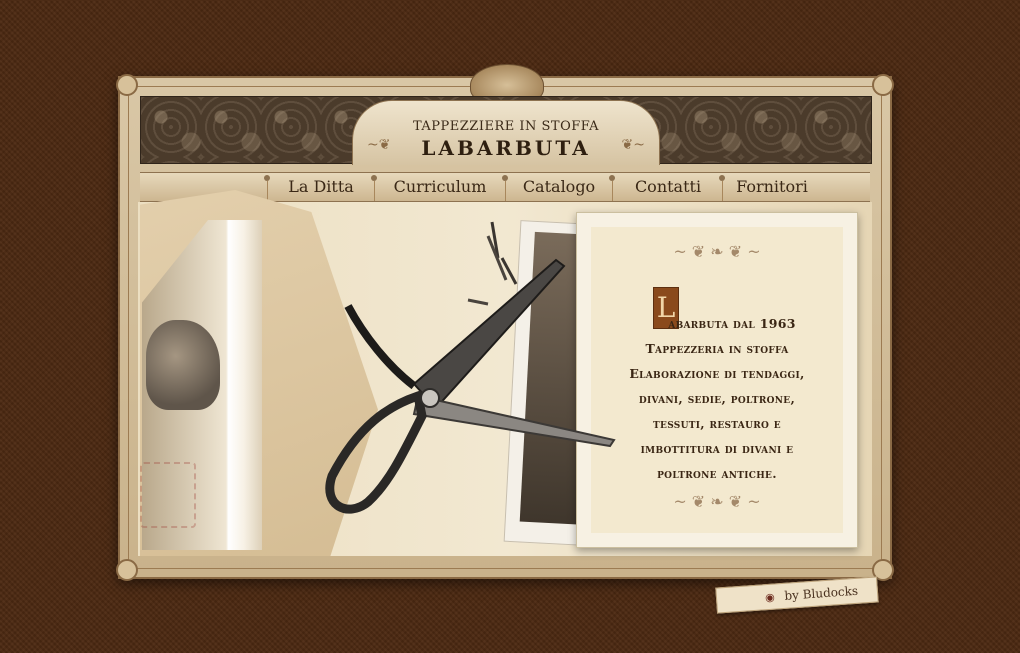 The height and width of the screenshot is (653, 1020). I want to click on nav-item-contatti: Contatti, so click(668, 187).